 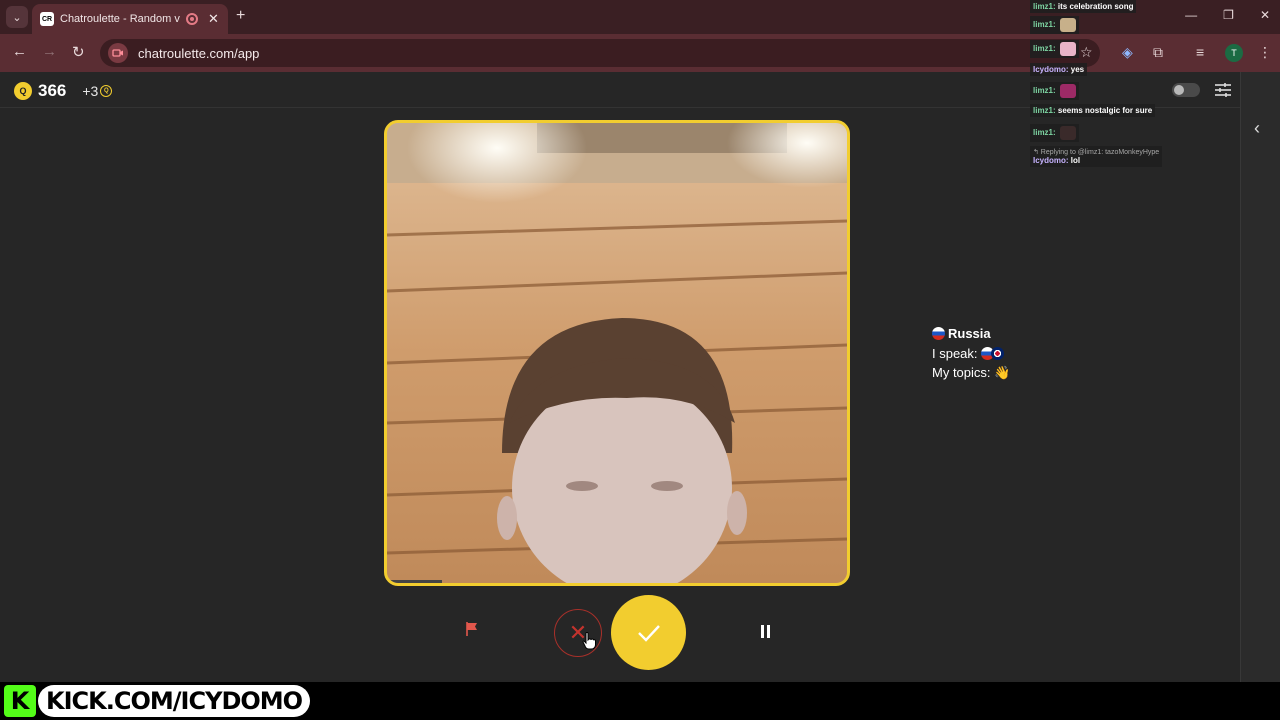 What do you see at coordinates (1186, 90) in the screenshot?
I see `mode-toggle` at bounding box center [1186, 90].